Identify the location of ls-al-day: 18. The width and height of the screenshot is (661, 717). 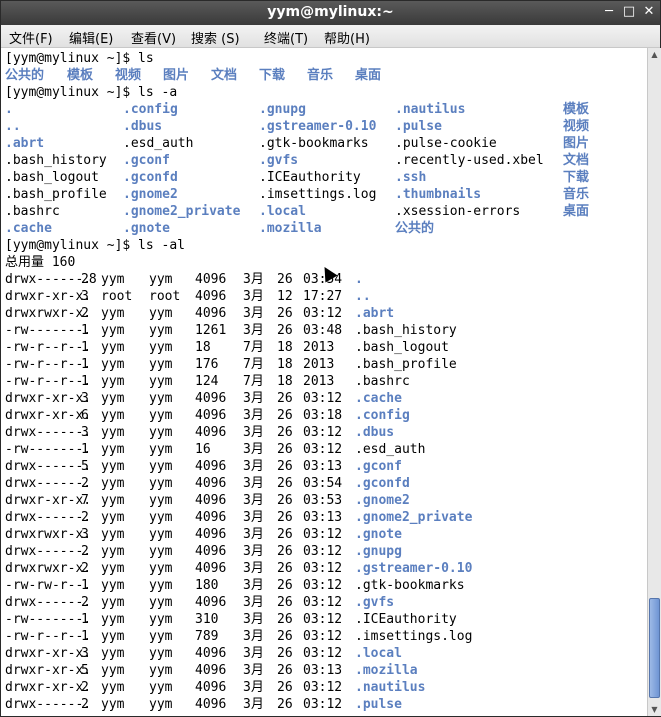
(285, 347).